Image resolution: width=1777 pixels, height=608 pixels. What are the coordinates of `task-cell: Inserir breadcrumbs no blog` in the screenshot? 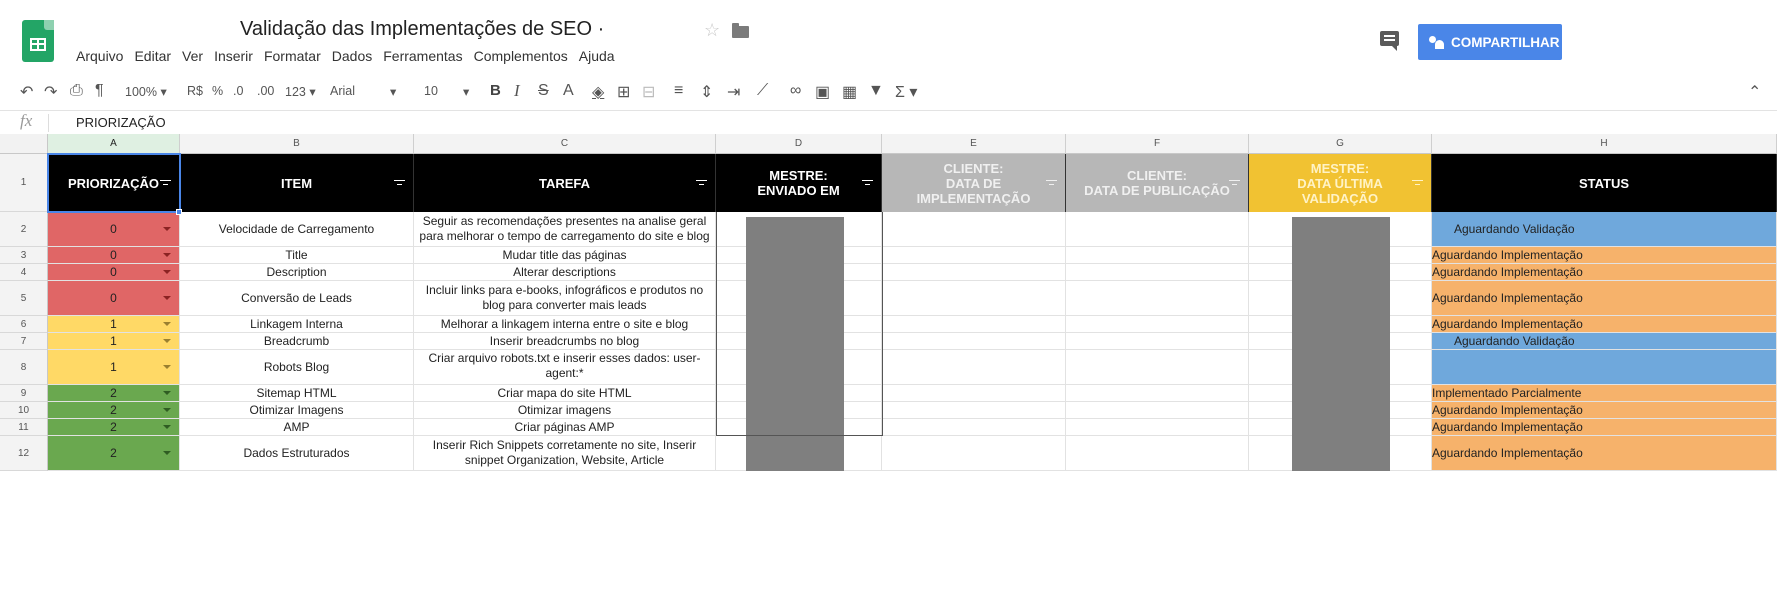 It's located at (565, 341).